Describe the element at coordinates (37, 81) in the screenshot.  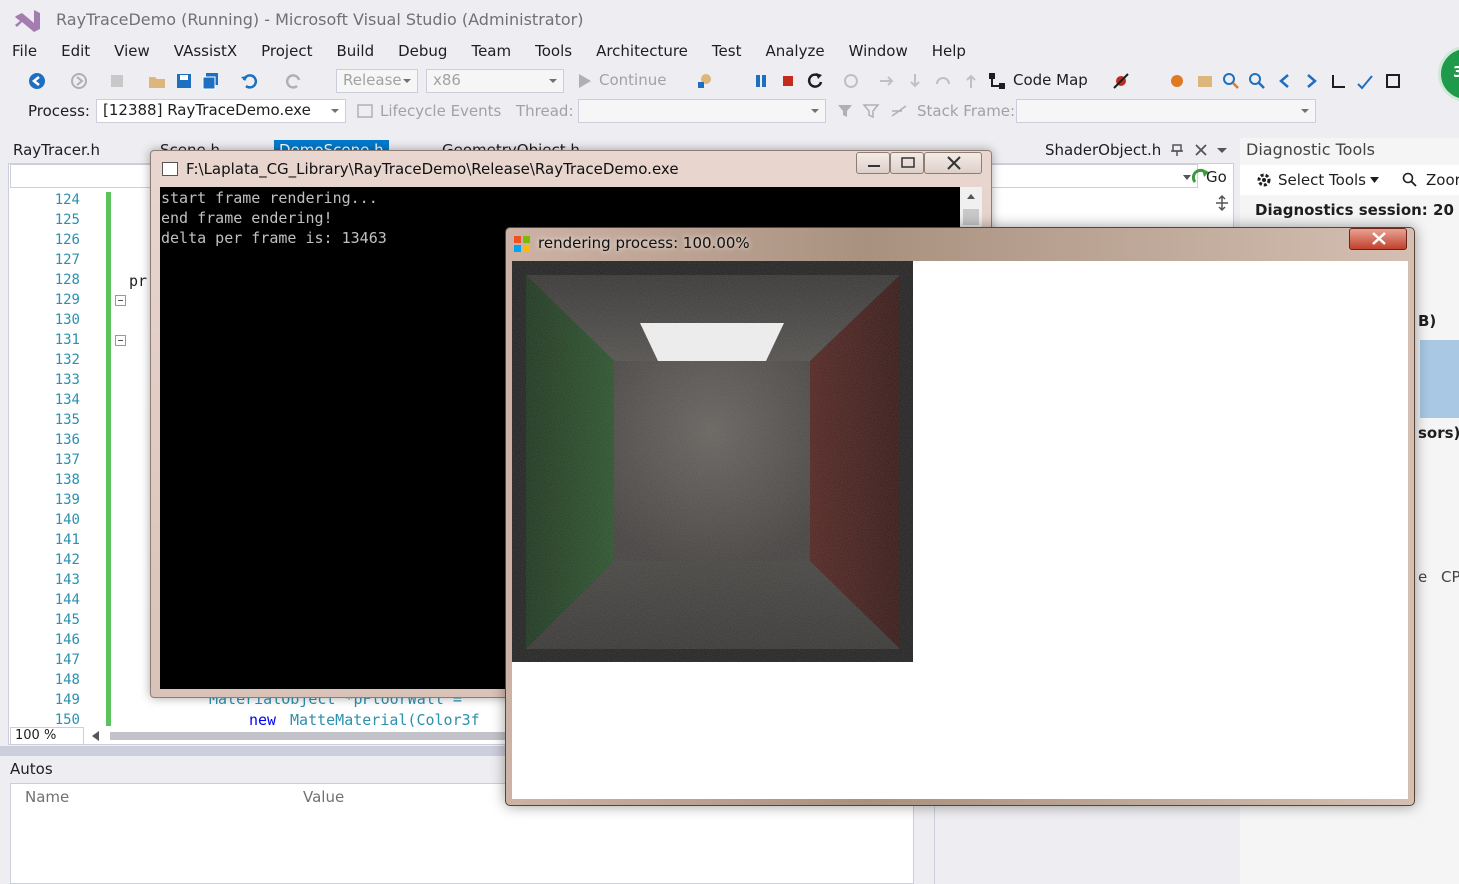
I see `navigate-back-icon` at that location.